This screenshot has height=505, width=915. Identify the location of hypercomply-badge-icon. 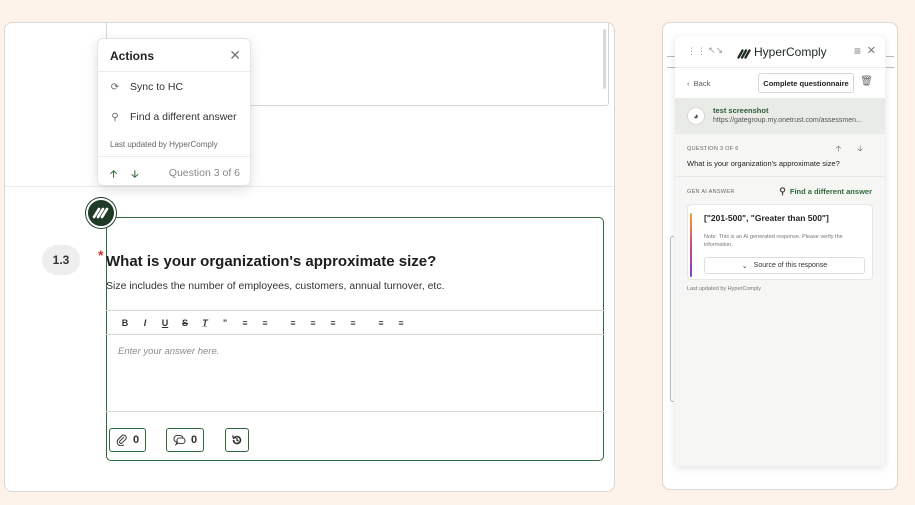
(101, 213).